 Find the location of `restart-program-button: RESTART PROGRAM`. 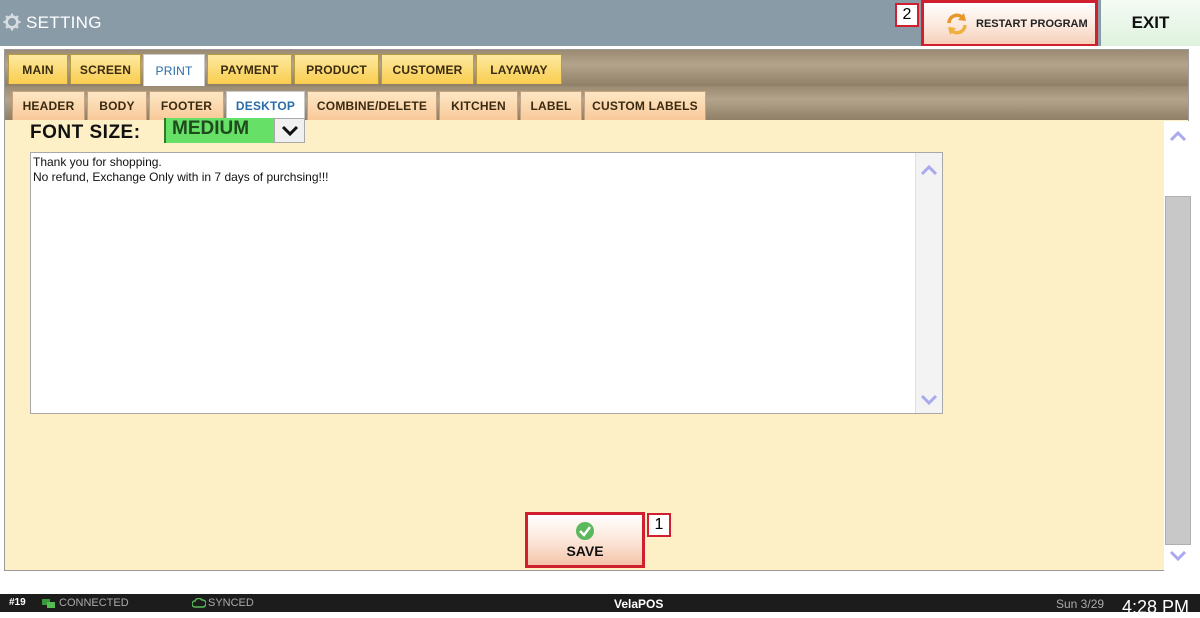

restart-program-button: RESTART PROGRAM is located at coordinates (1009, 23).